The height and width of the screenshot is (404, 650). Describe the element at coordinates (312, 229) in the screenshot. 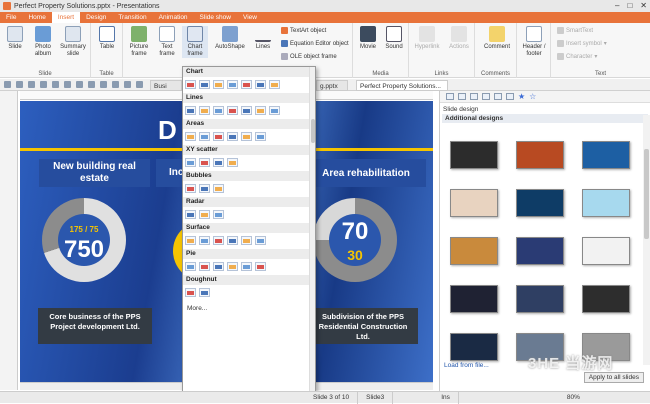

I see `menu-scrollbar` at that location.